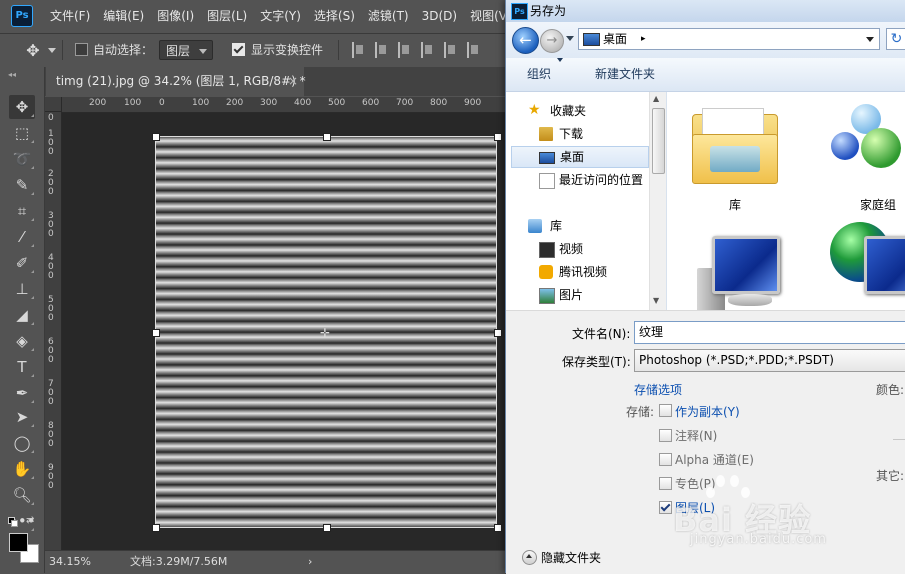 The image size is (905, 574). What do you see at coordinates (310, 562) in the screenshot?
I see `status-menu-icon: ›` at bounding box center [310, 562].